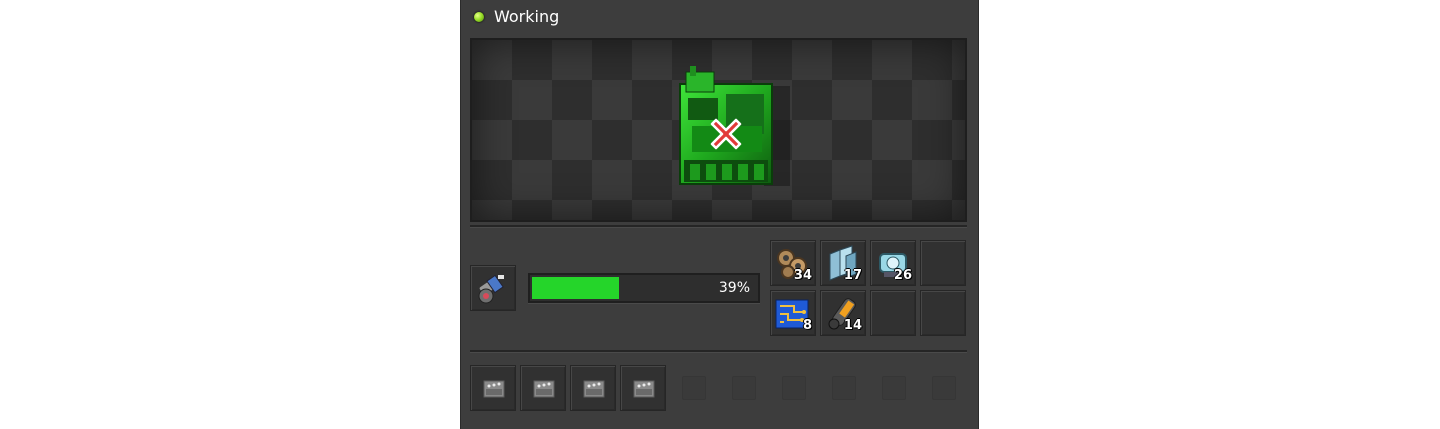  What do you see at coordinates (479, 17) in the screenshot?
I see `status-indicator-icon` at bounding box center [479, 17].